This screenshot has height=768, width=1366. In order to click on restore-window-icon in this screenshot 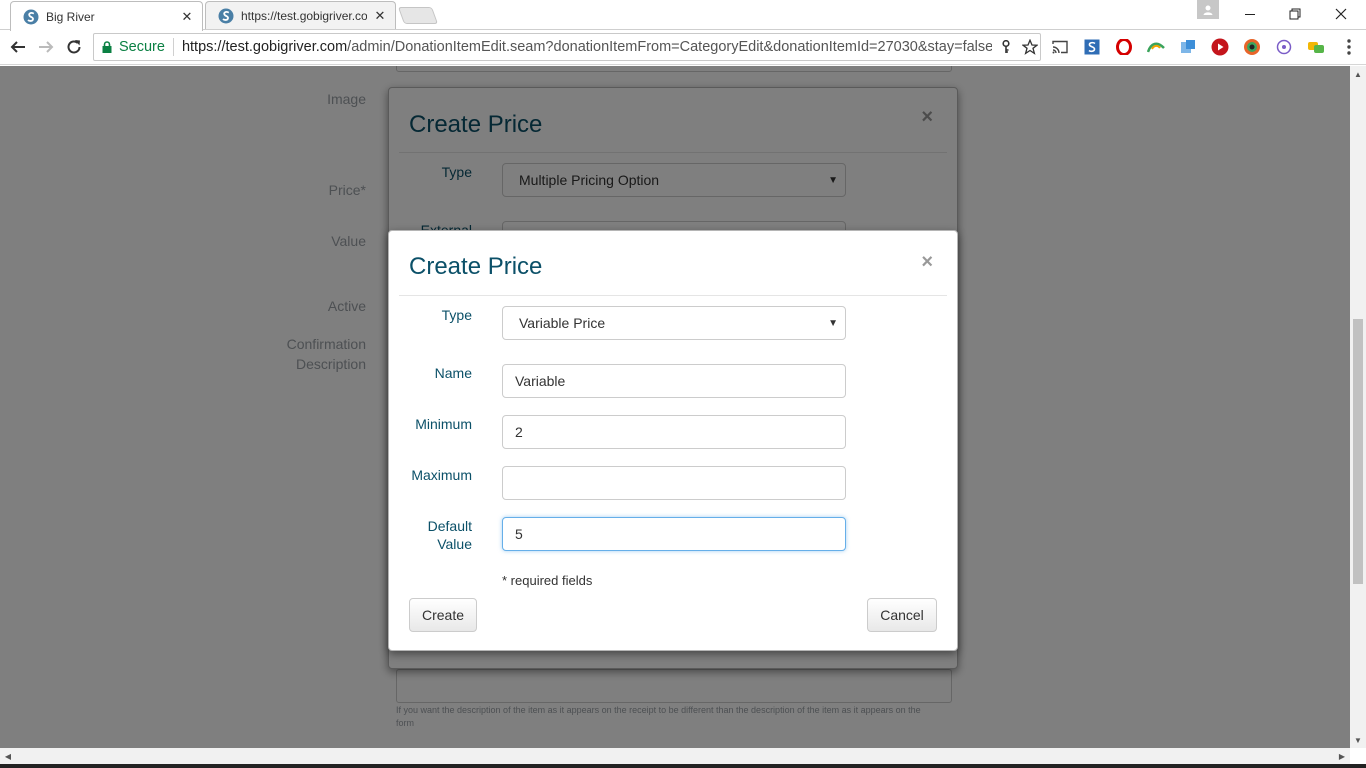, I will do `click(1295, 14)`.